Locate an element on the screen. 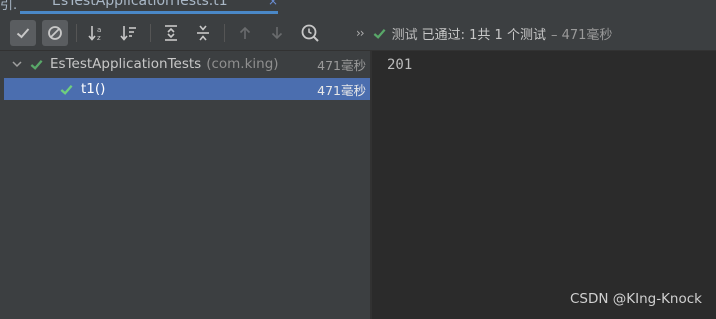 The image size is (716, 319). collapse-all-button is located at coordinates (203, 33).